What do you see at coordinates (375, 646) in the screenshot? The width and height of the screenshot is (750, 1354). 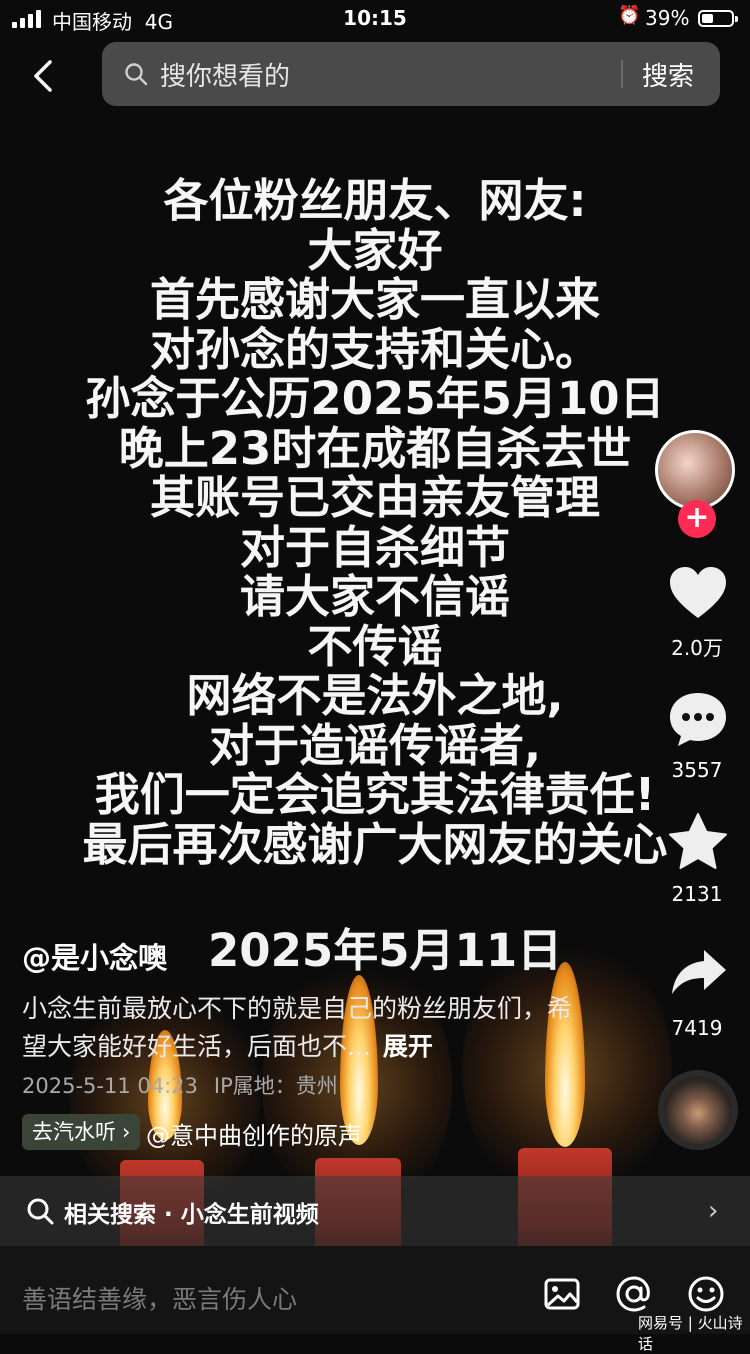 I see `notice-line: 不传谣` at bounding box center [375, 646].